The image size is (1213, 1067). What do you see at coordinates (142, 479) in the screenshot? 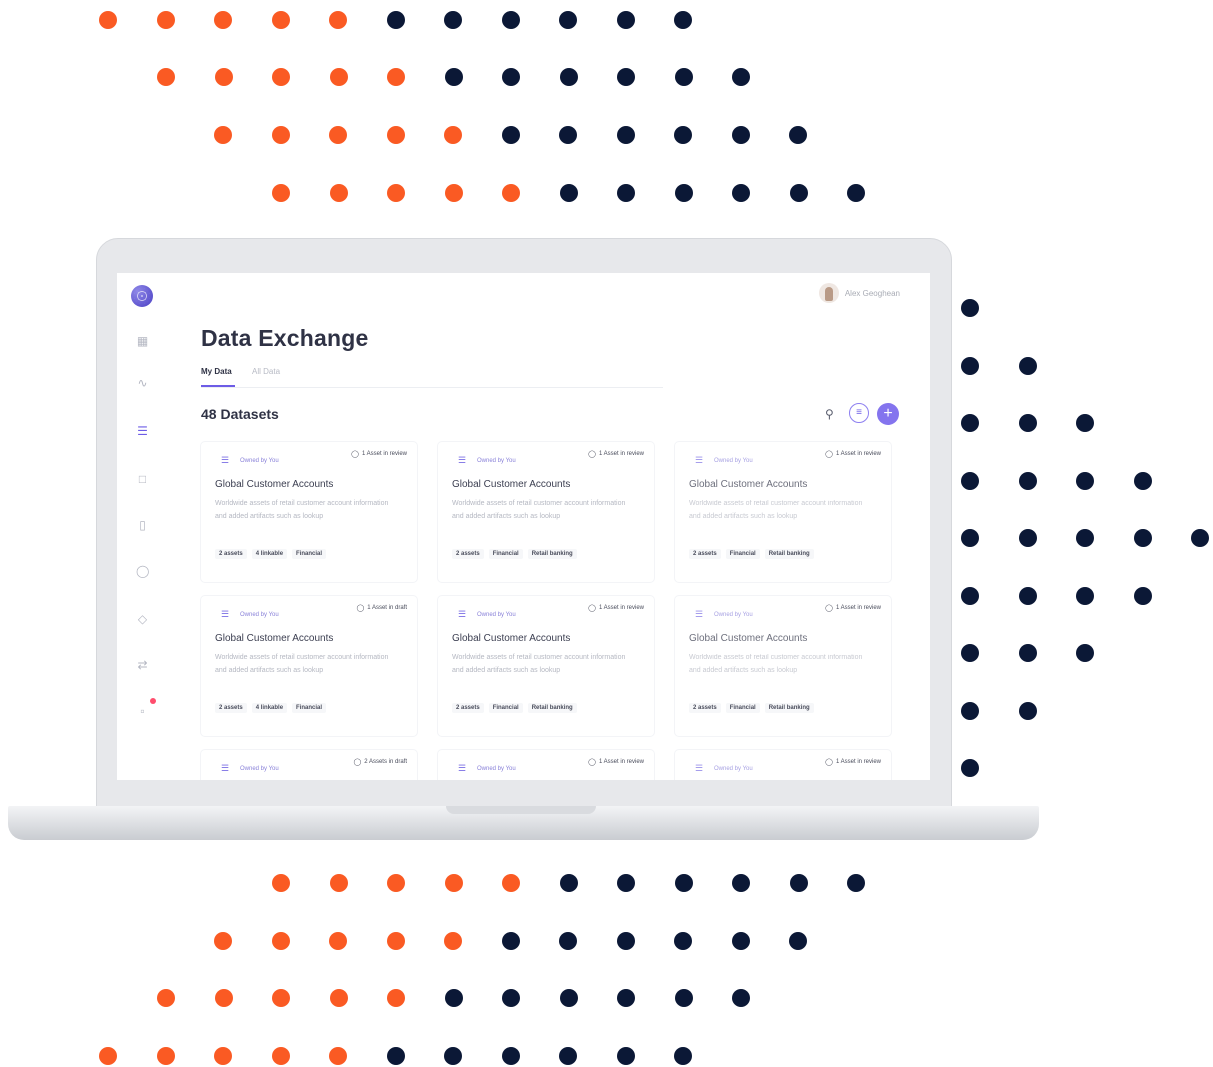
I see `folder-icon: □` at bounding box center [142, 479].